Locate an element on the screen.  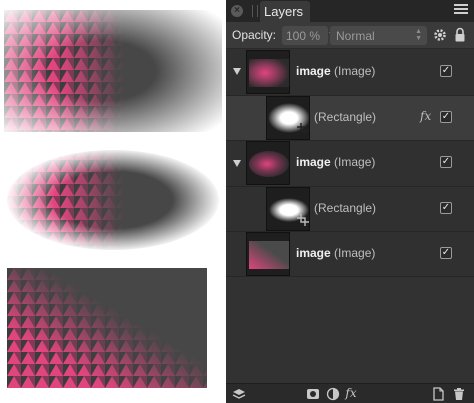
mask-icon is located at coordinates (313, 394).